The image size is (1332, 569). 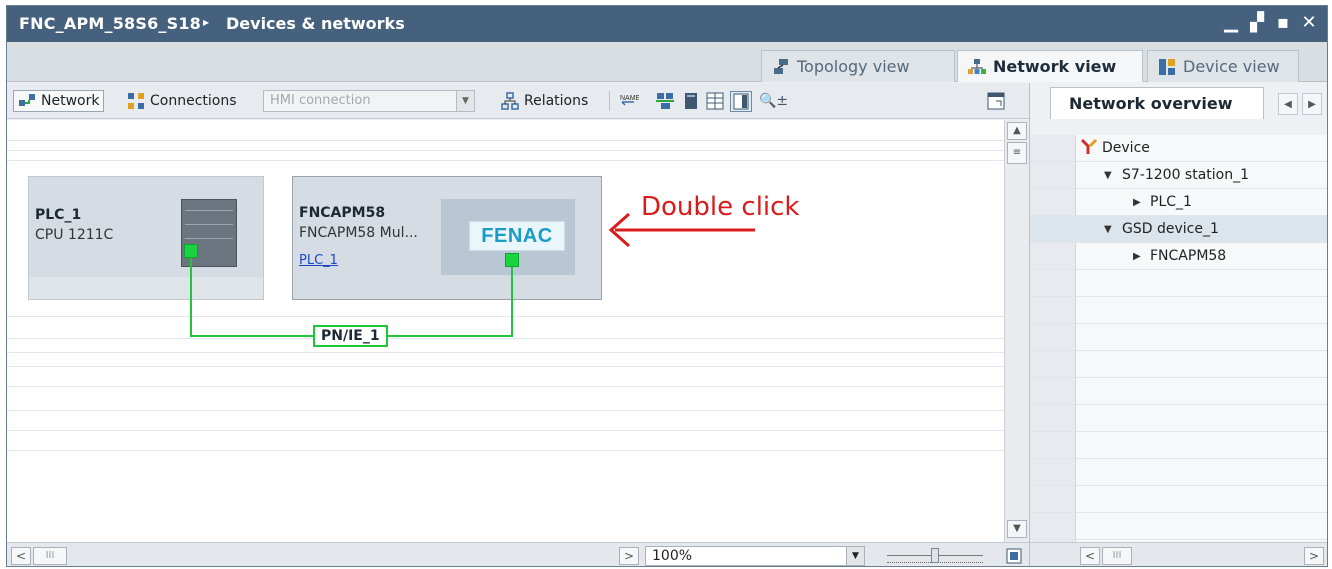 What do you see at coordinates (315, 23) in the screenshot?
I see `breadcrumb: Devices & networks` at bounding box center [315, 23].